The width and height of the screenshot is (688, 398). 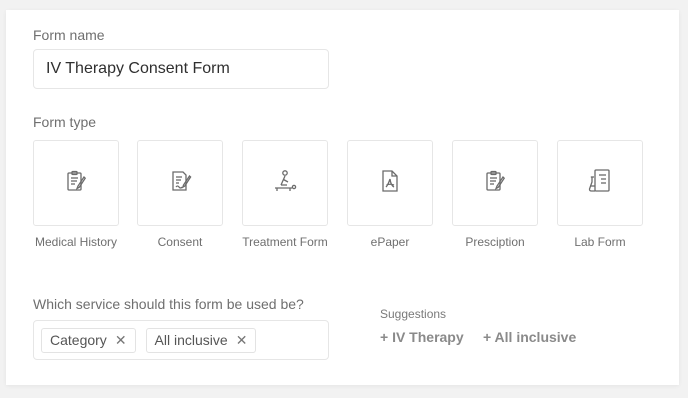 What do you see at coordinates (285, 242) in the screenshot?
I see `tile-label: Treatment Form` at bounding box center [285, 242].